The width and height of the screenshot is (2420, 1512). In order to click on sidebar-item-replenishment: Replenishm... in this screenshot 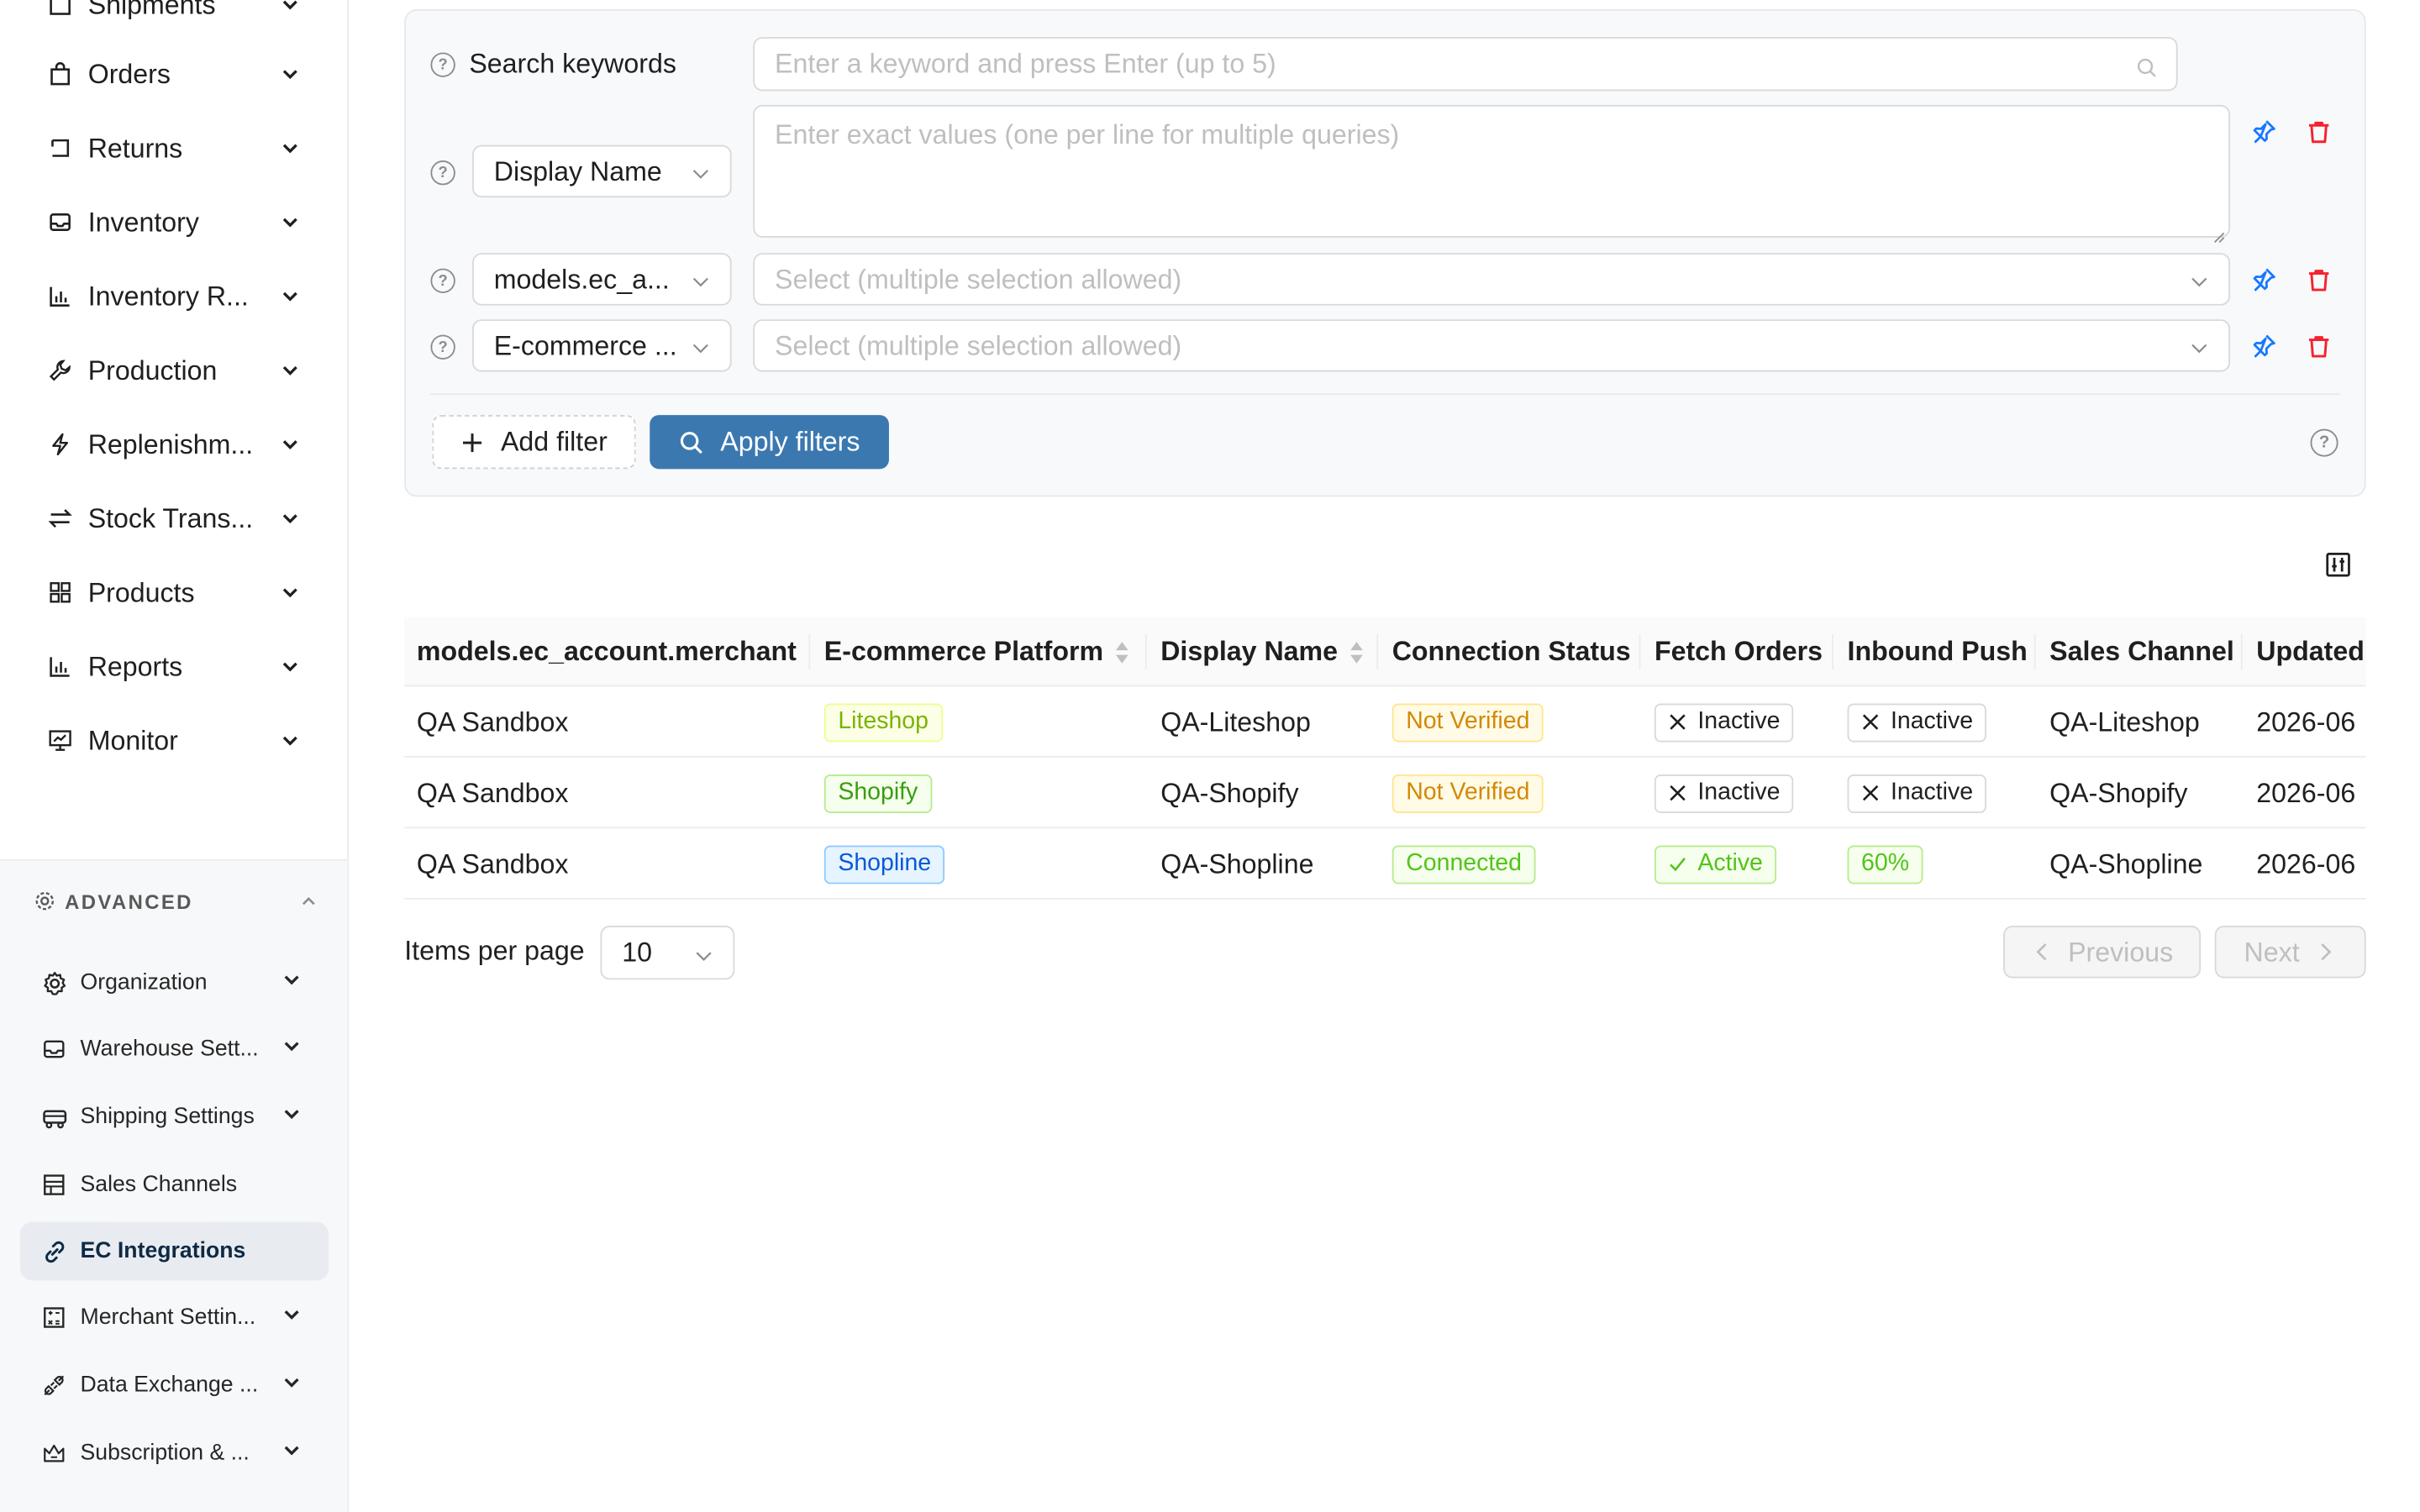, I will do `click(173, 444)`.